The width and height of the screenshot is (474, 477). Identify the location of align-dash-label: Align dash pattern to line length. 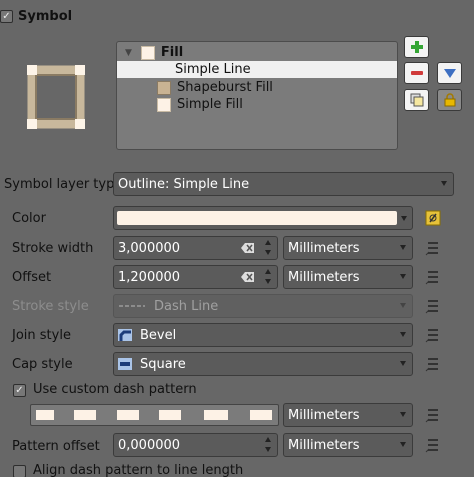
(138, 470).